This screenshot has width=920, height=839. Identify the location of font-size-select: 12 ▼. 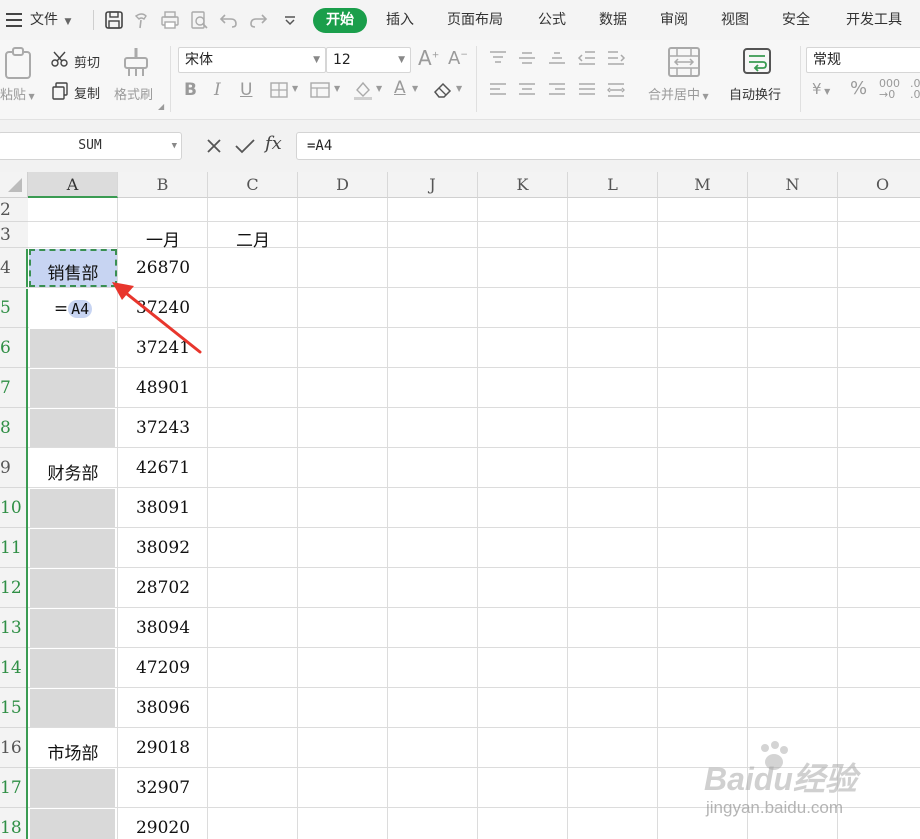
(368, 60).